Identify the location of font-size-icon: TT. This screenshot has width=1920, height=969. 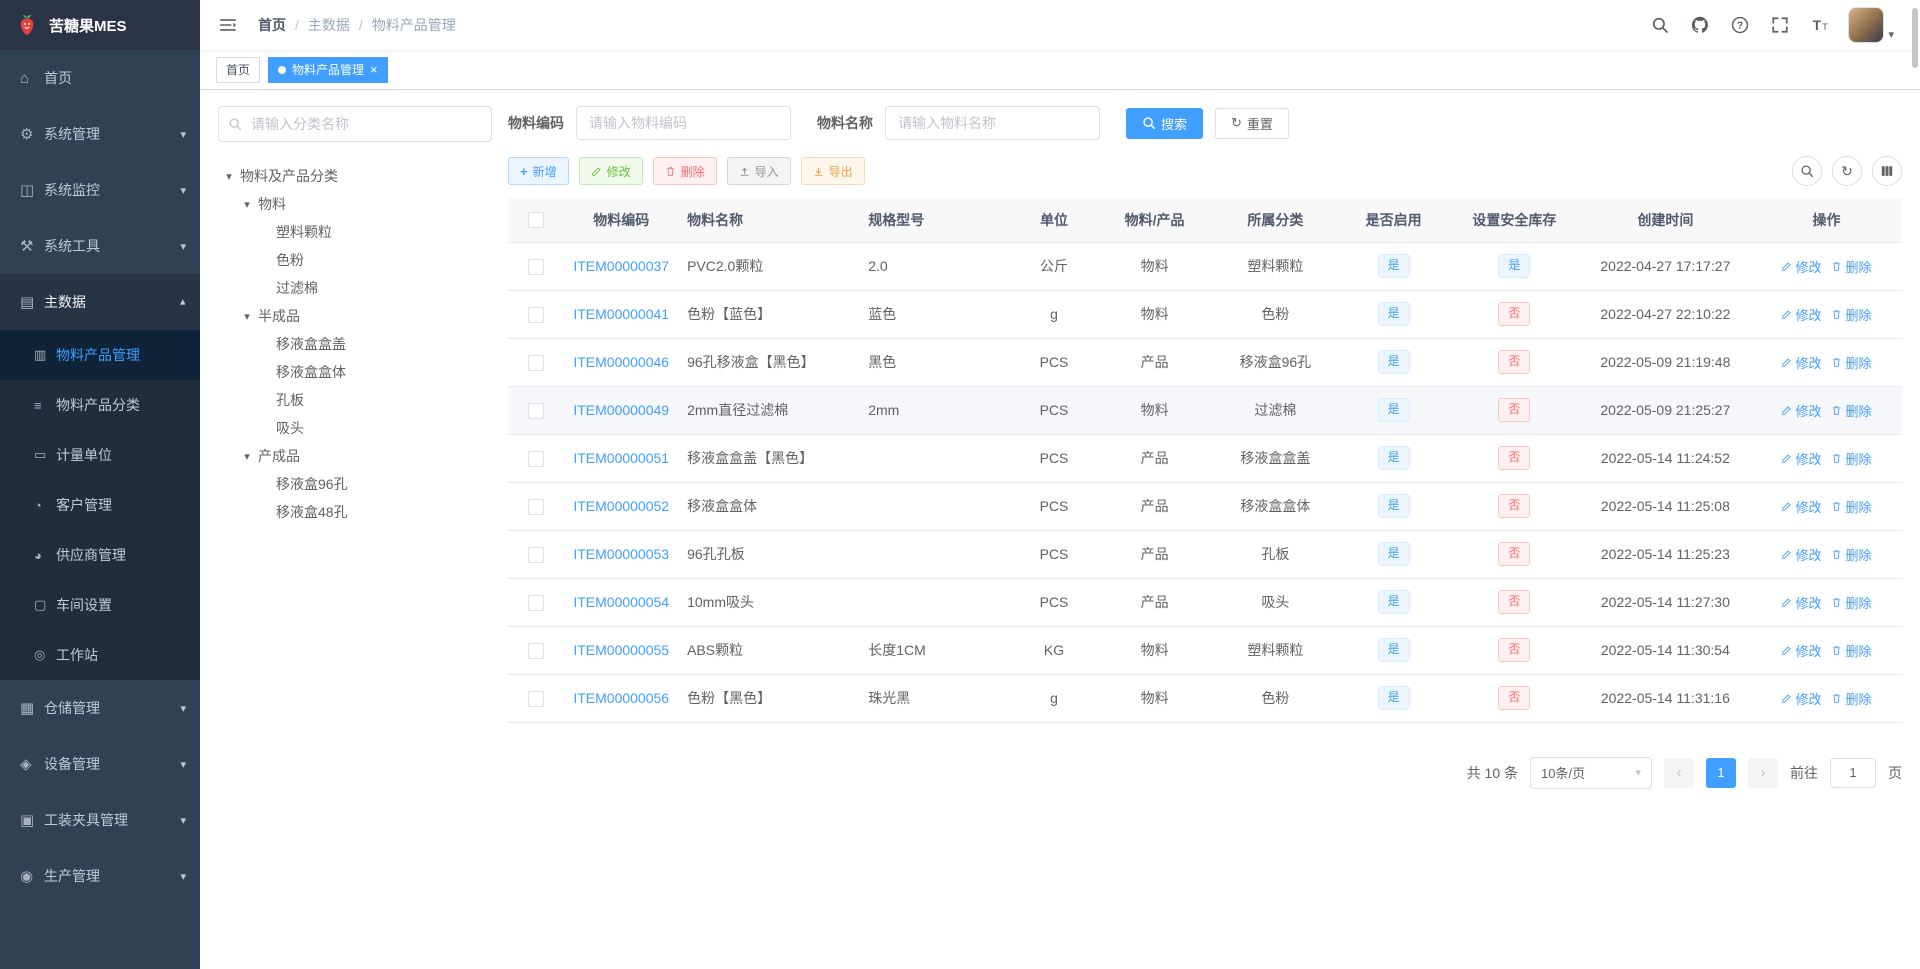
(1820, 25).